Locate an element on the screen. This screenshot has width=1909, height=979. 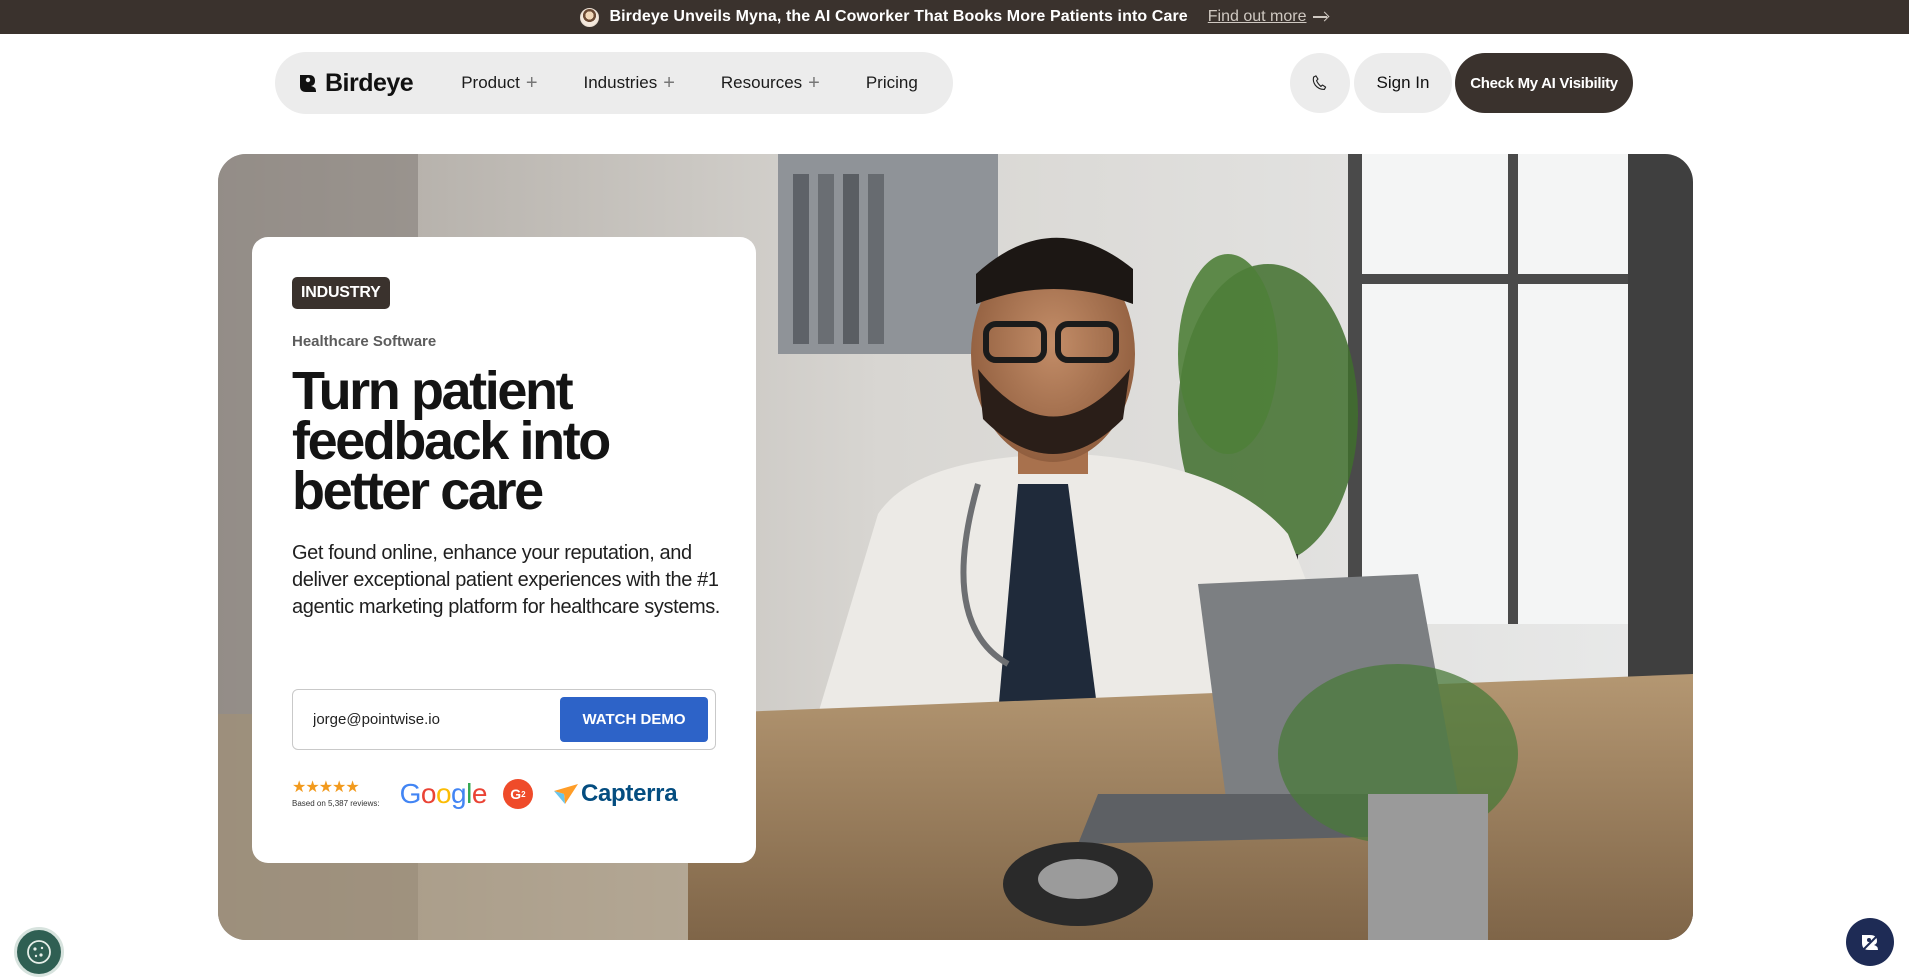
find-out-more-link: Find out more is located at coordinates (1268, 17).